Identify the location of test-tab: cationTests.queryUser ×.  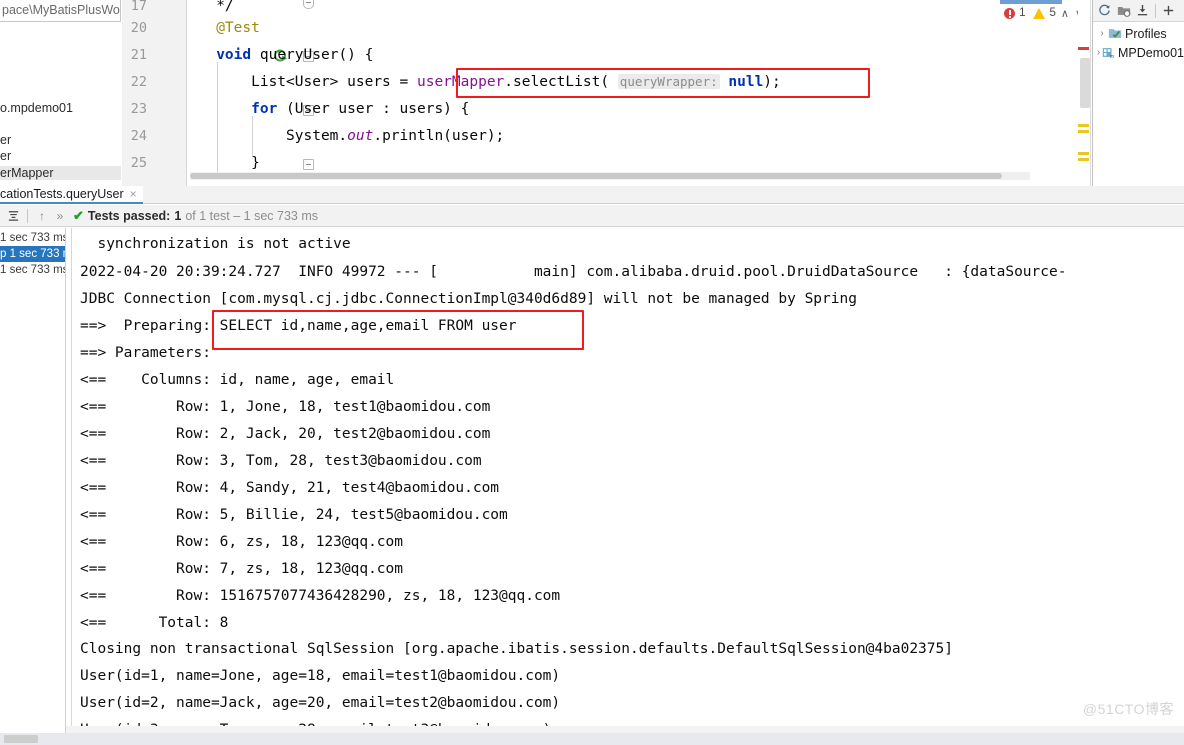
(71, 195).